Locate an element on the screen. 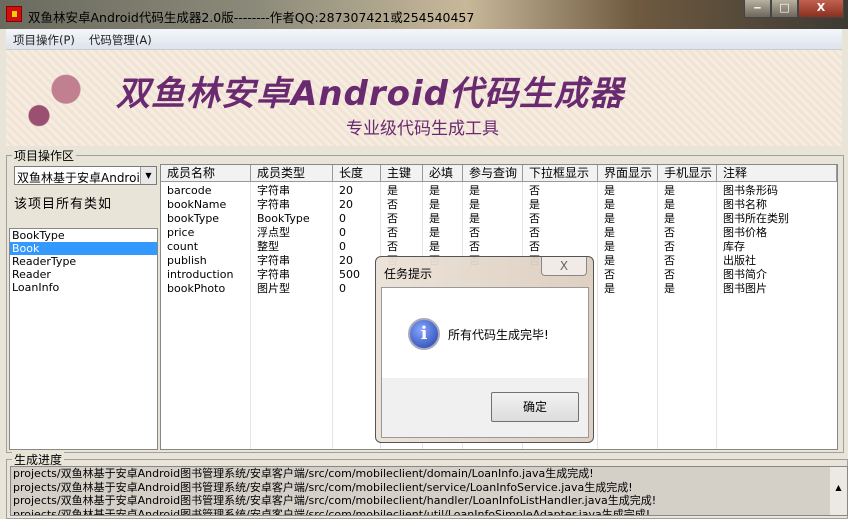 This screenshot has height=519, width=848. scroll-up-icon: ▲ is located at coordinates (838, 487).